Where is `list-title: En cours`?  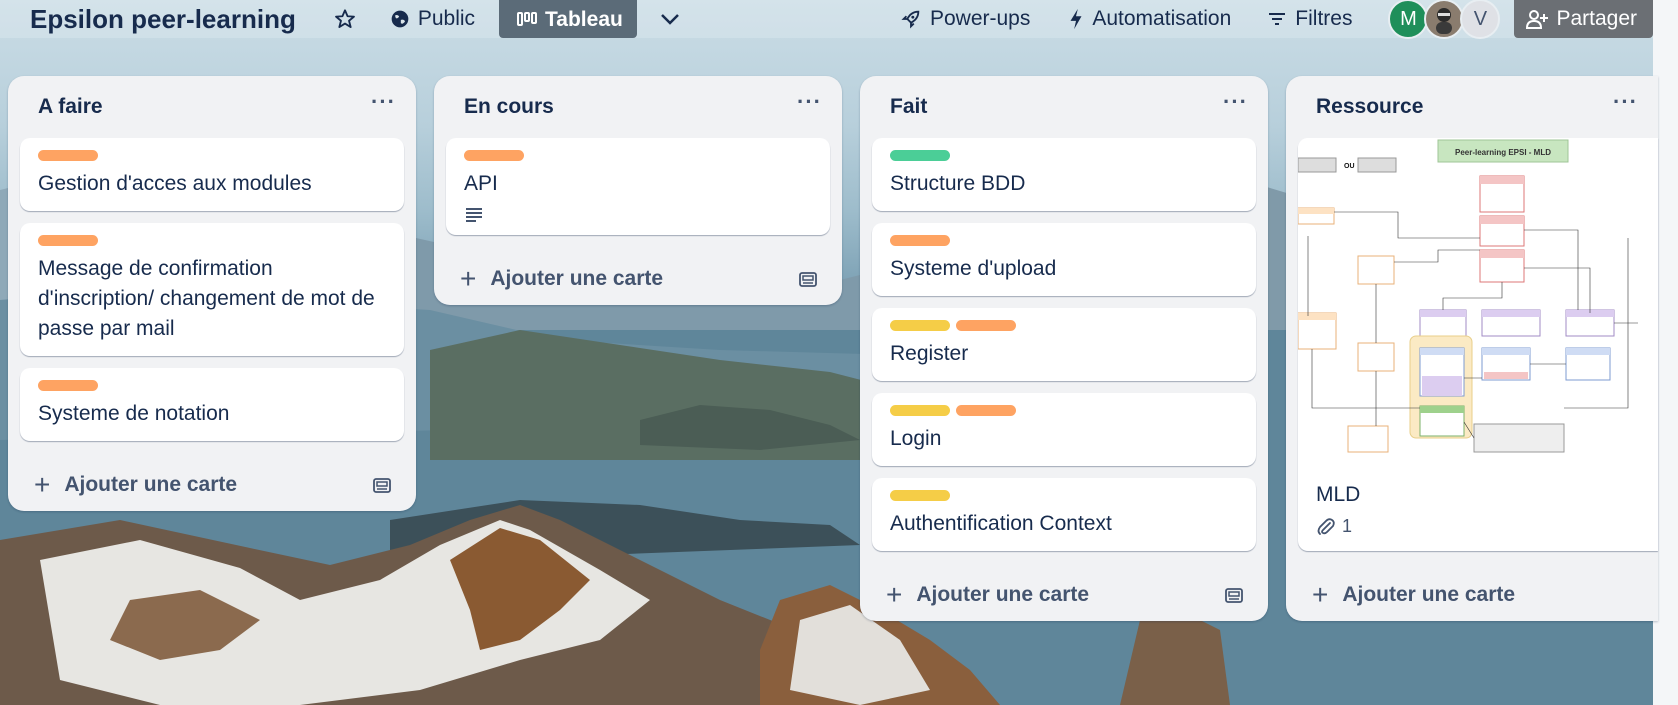 list-title: En cours is located at coordinates (509, 107).